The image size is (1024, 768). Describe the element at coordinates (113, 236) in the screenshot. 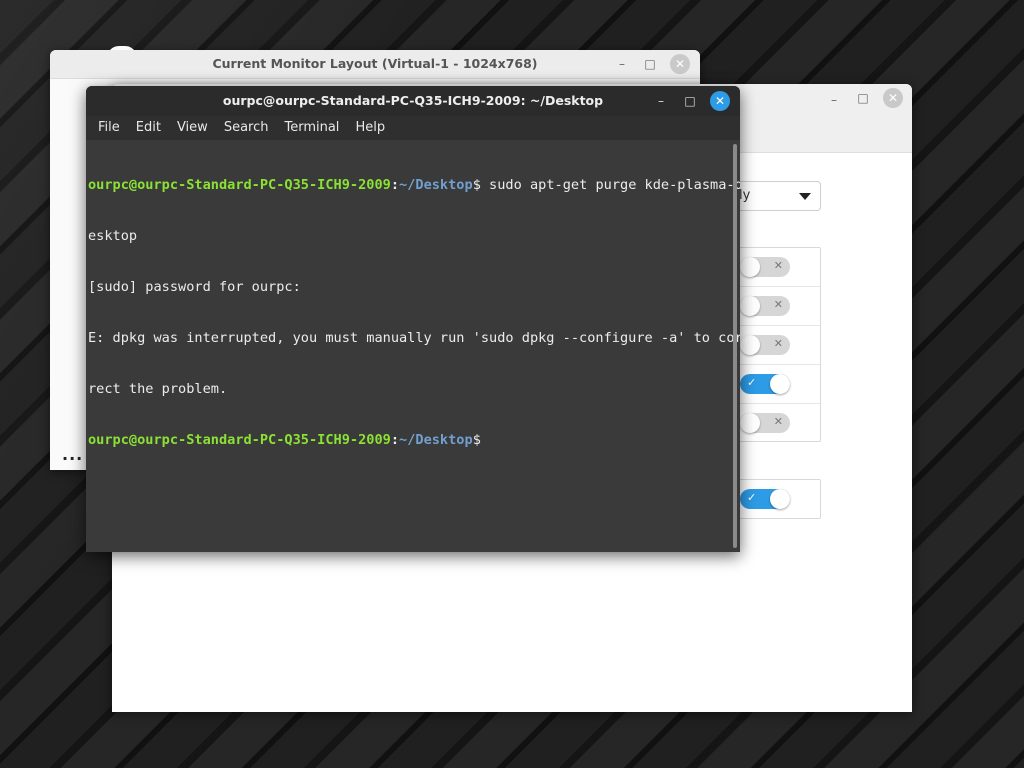

I see `terminal-line: esktop` at that location.